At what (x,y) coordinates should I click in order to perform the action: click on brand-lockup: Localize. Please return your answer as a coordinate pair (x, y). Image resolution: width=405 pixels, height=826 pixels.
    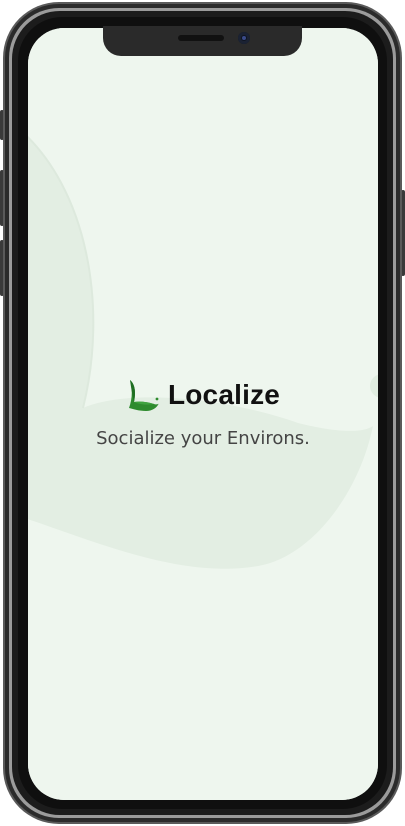
    Looking at the image, I should click on (203, 395).